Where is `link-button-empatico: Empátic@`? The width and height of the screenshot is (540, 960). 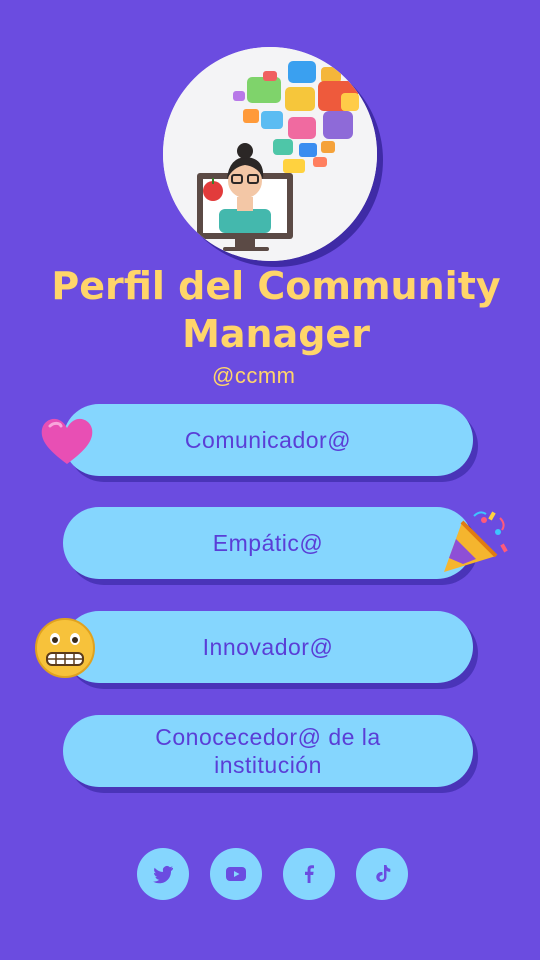 link-button-empatico: Empátic@ is located at coordinates (268, 543).